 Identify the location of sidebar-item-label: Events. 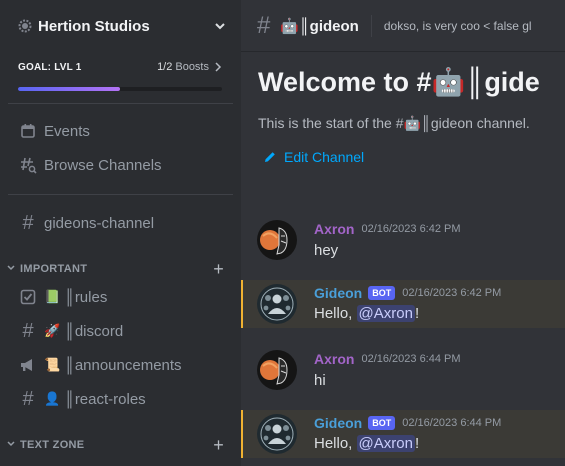
(67, 131).